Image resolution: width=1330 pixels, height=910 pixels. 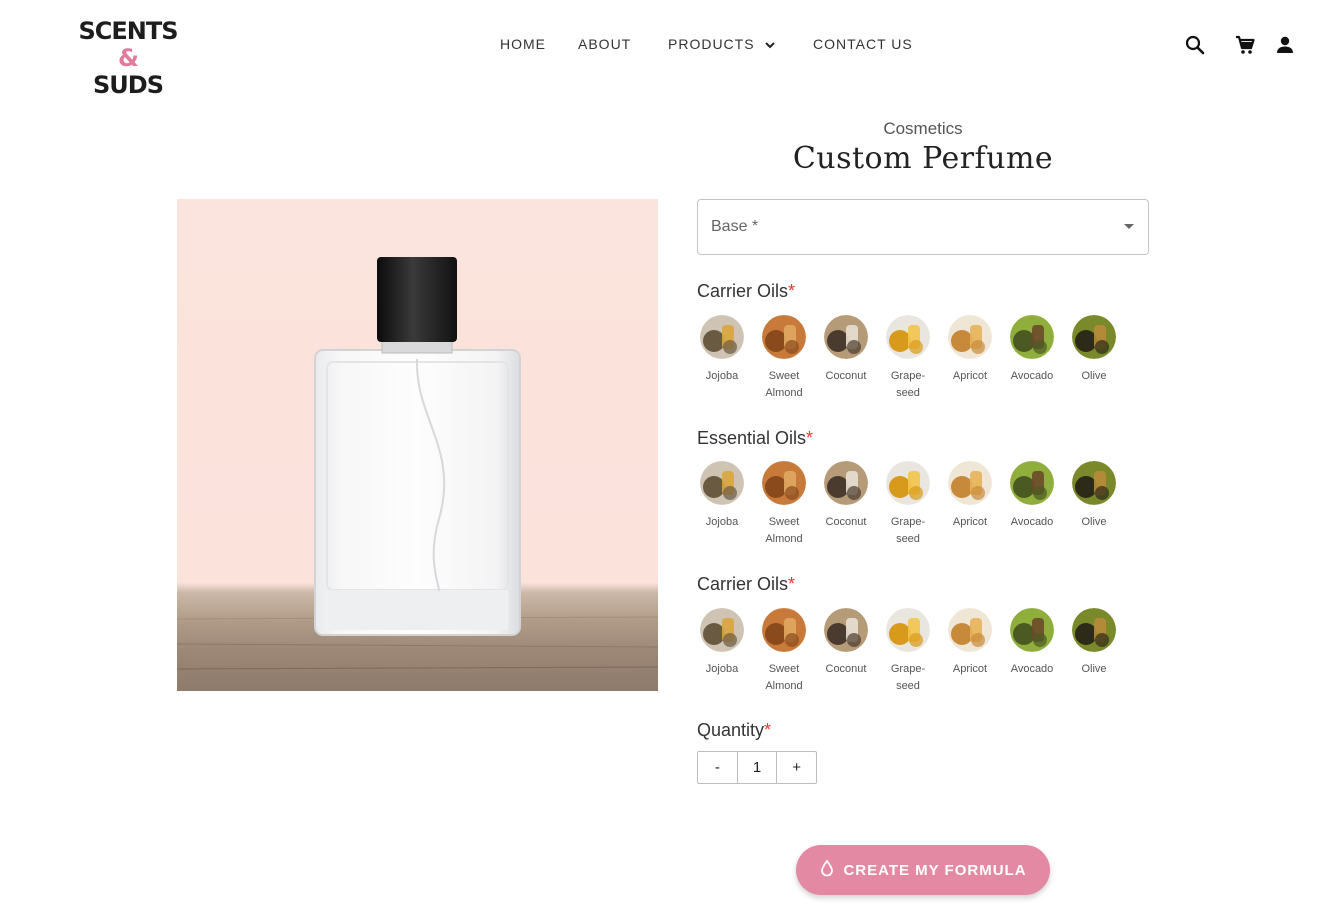 I want to click on nav-about: ABOUT, so click(x=604, y=44).